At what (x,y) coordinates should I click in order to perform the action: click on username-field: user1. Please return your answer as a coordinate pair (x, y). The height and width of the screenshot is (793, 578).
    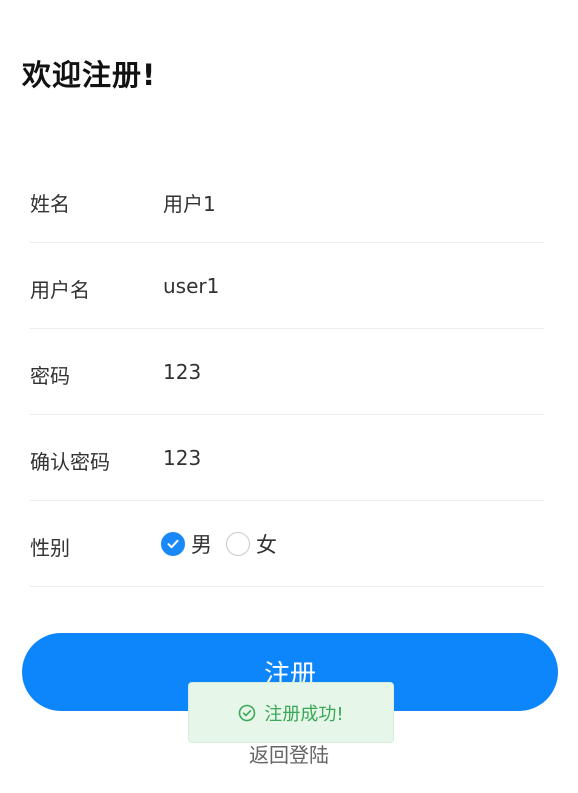
    Looking at the image, I should click on (191, 286).